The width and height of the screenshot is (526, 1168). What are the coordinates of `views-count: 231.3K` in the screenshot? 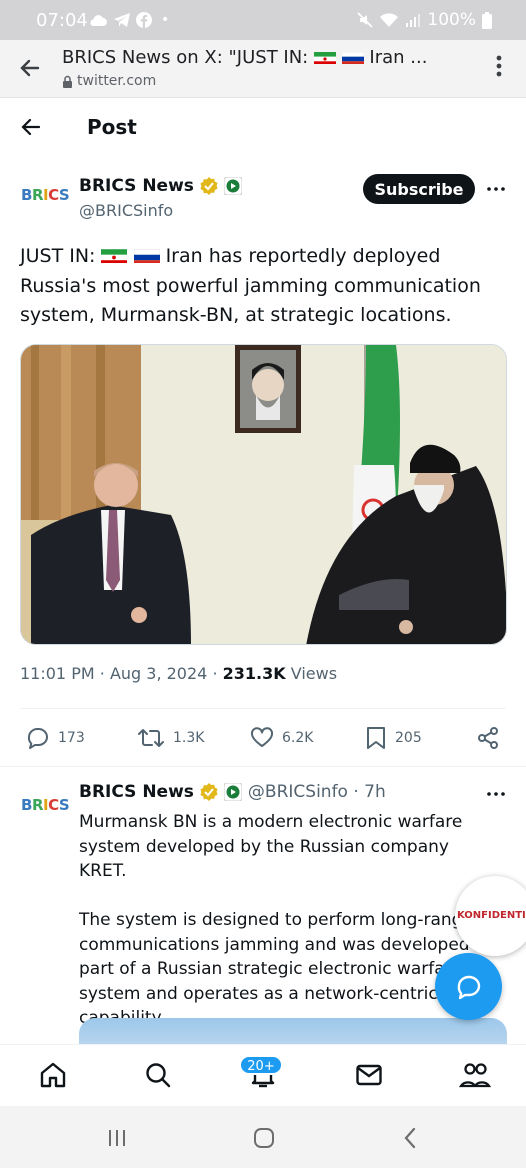 It's located at (254, 673).